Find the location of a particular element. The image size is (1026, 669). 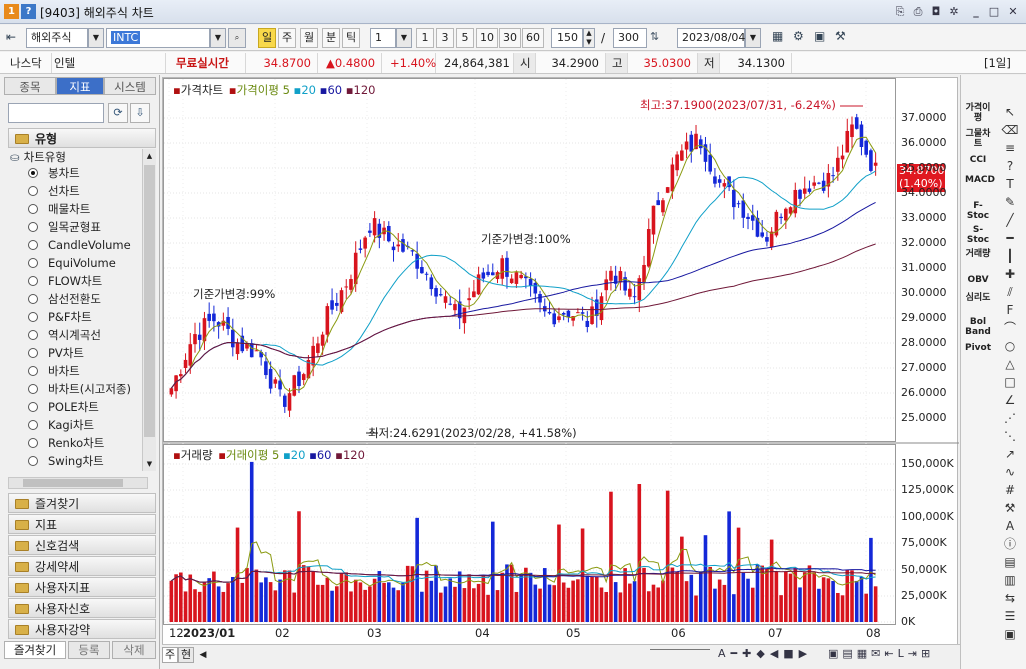

horizontal-scrollbar is located at coordinates (78, 483).